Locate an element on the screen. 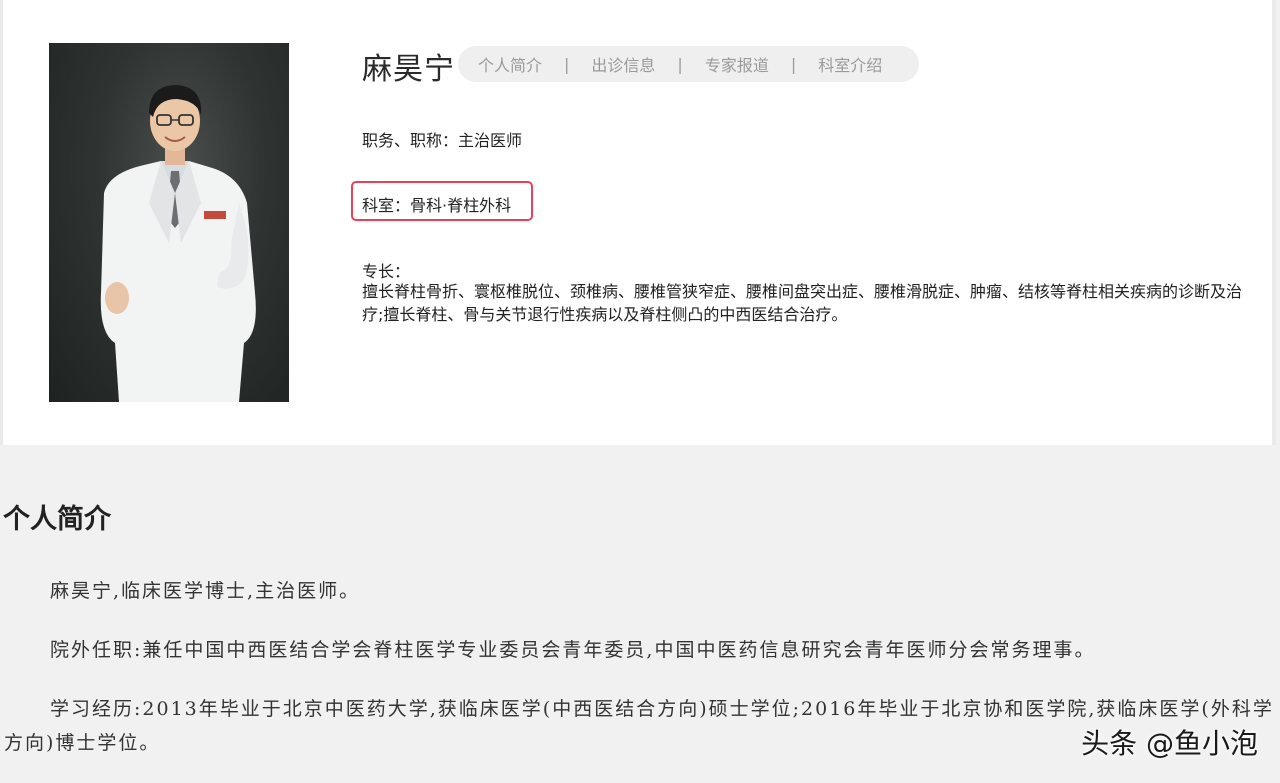  doctor-photo is located at coordinates (169, 222).